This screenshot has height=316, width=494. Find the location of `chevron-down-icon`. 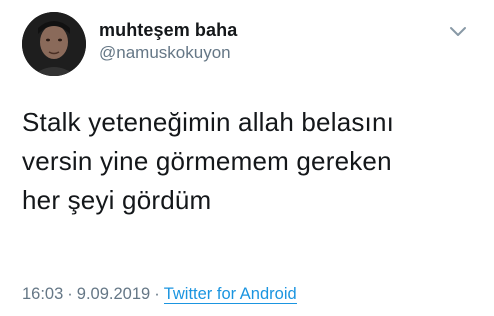

chevron-down-icon is located at coordinates (458, 32).